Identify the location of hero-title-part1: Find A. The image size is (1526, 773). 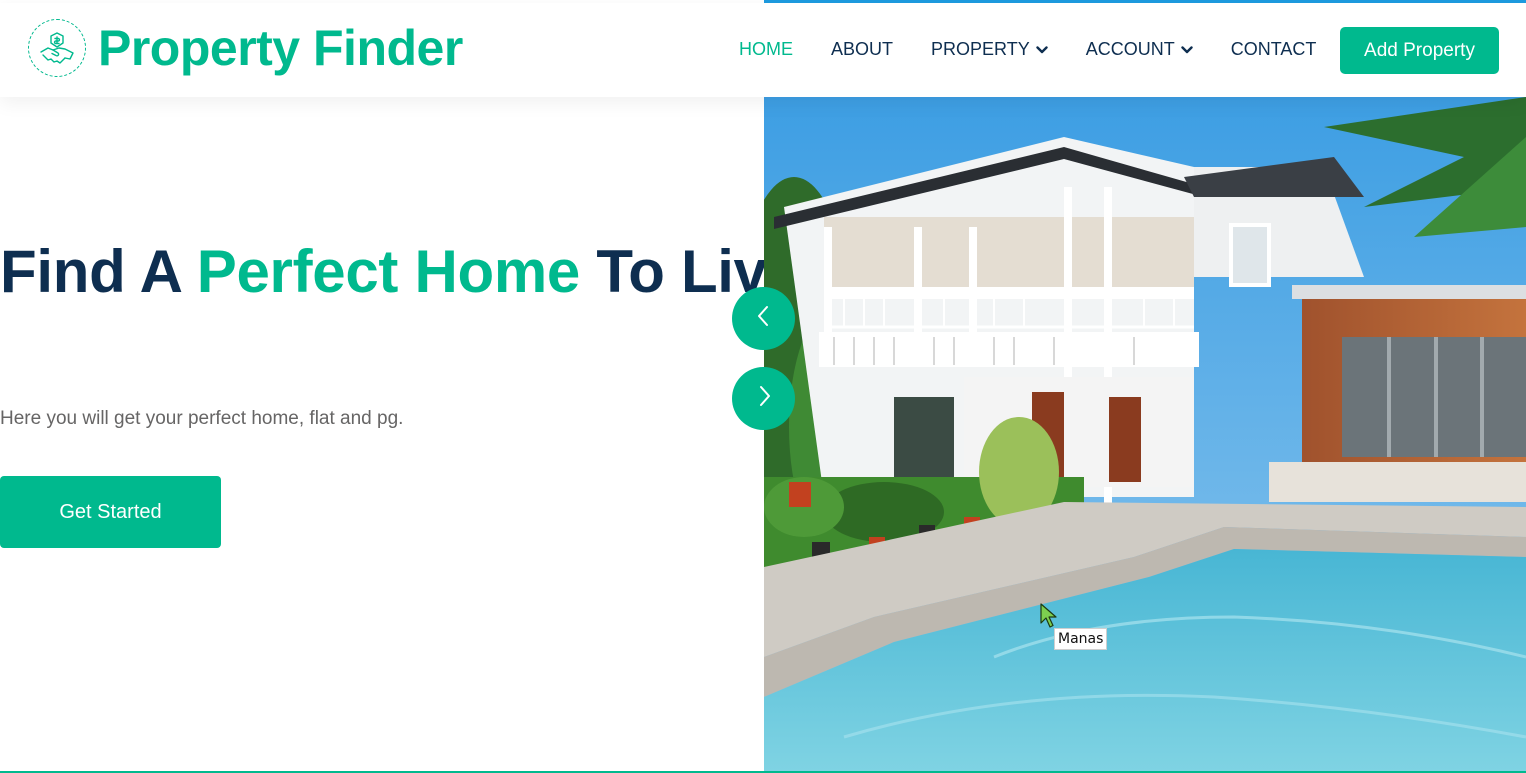
(98, 271).